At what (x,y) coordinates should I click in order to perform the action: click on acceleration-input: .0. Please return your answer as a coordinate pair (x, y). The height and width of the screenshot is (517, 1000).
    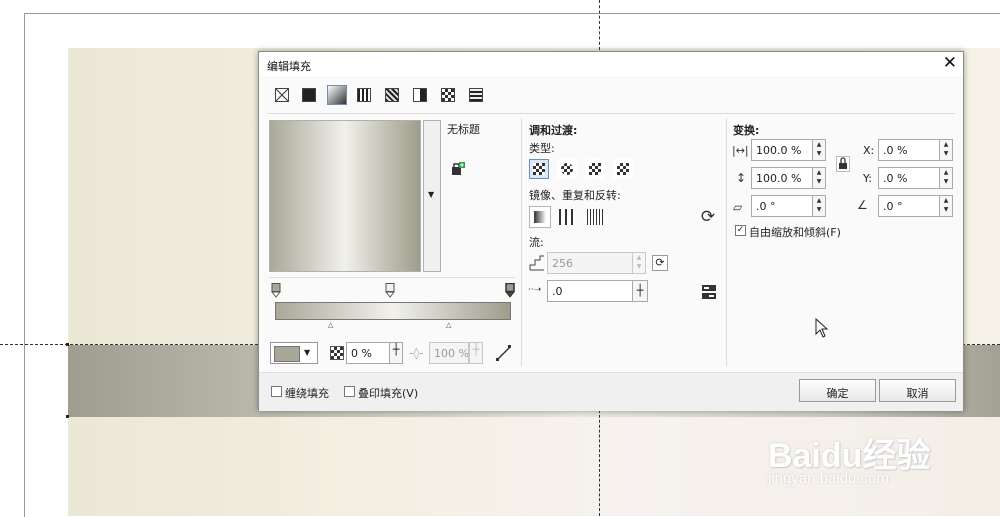
    Looking at the image, I should click on (590, 291).